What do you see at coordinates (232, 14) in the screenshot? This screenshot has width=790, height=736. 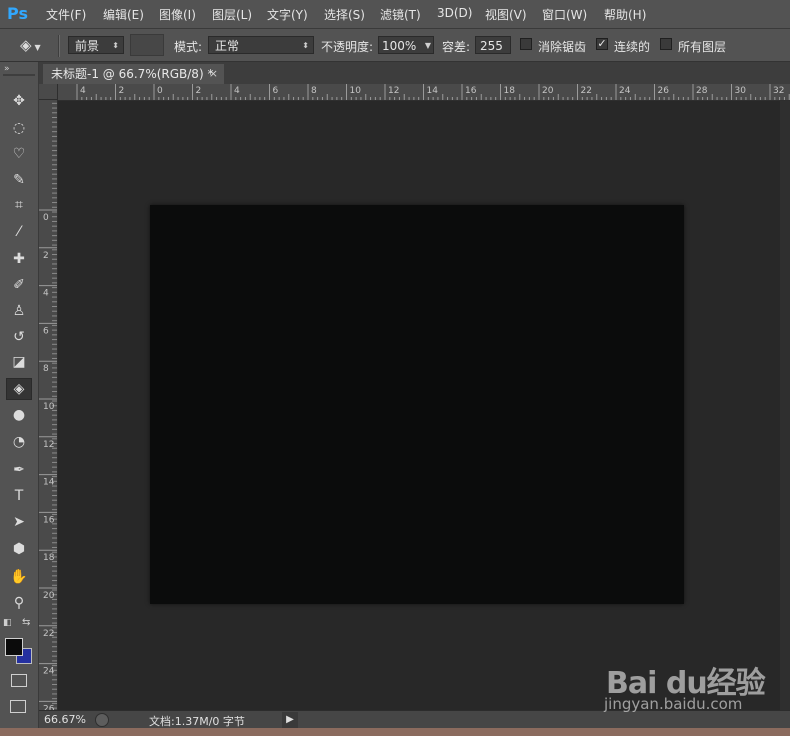 I see `menu-layer: 图层(L)` at bounding box center [232, 14].